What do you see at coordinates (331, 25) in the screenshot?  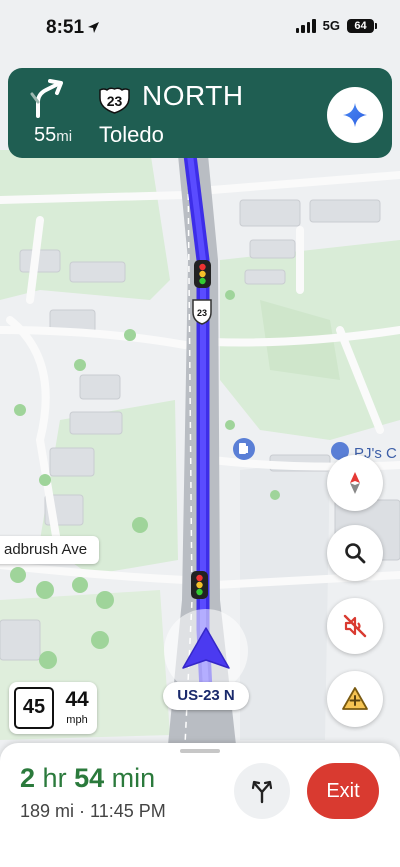 I see `network-type: 5G` at bounding box center [331, 25].